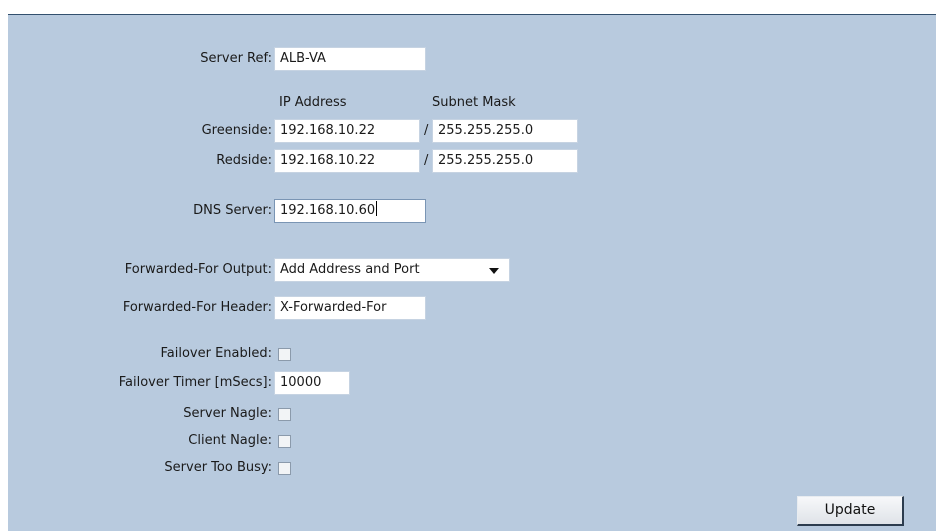 Image resolution: width=936 pixels, height=531 pixels. I want to click on ff-output-label: Forwarded-For Output:, so click(198, 269).